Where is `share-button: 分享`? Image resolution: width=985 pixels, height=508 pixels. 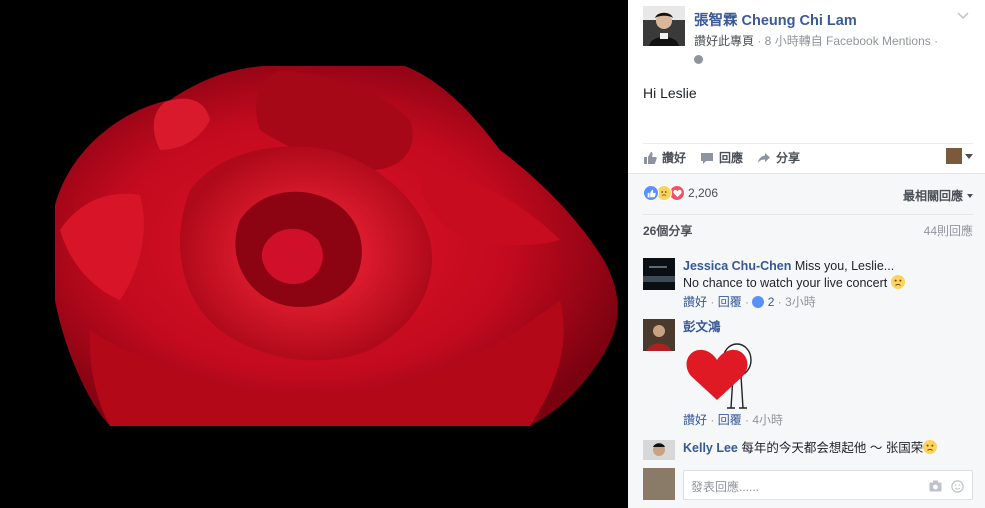 share-button: 分享 is located at coordinates (778, 157).